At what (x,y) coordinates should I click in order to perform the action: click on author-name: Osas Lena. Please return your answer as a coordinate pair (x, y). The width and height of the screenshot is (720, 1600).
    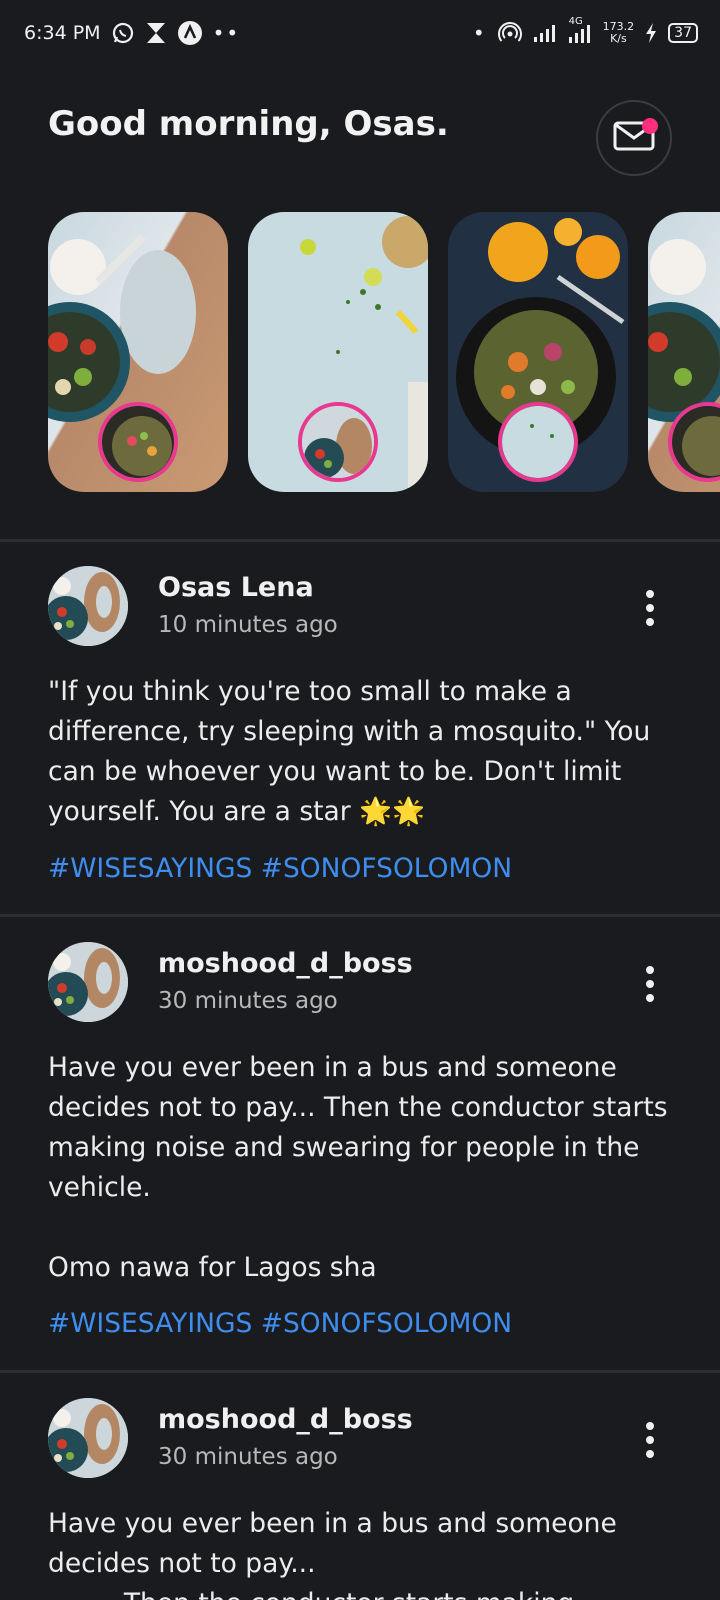
    Looking at the image, I should click on (236, 587).